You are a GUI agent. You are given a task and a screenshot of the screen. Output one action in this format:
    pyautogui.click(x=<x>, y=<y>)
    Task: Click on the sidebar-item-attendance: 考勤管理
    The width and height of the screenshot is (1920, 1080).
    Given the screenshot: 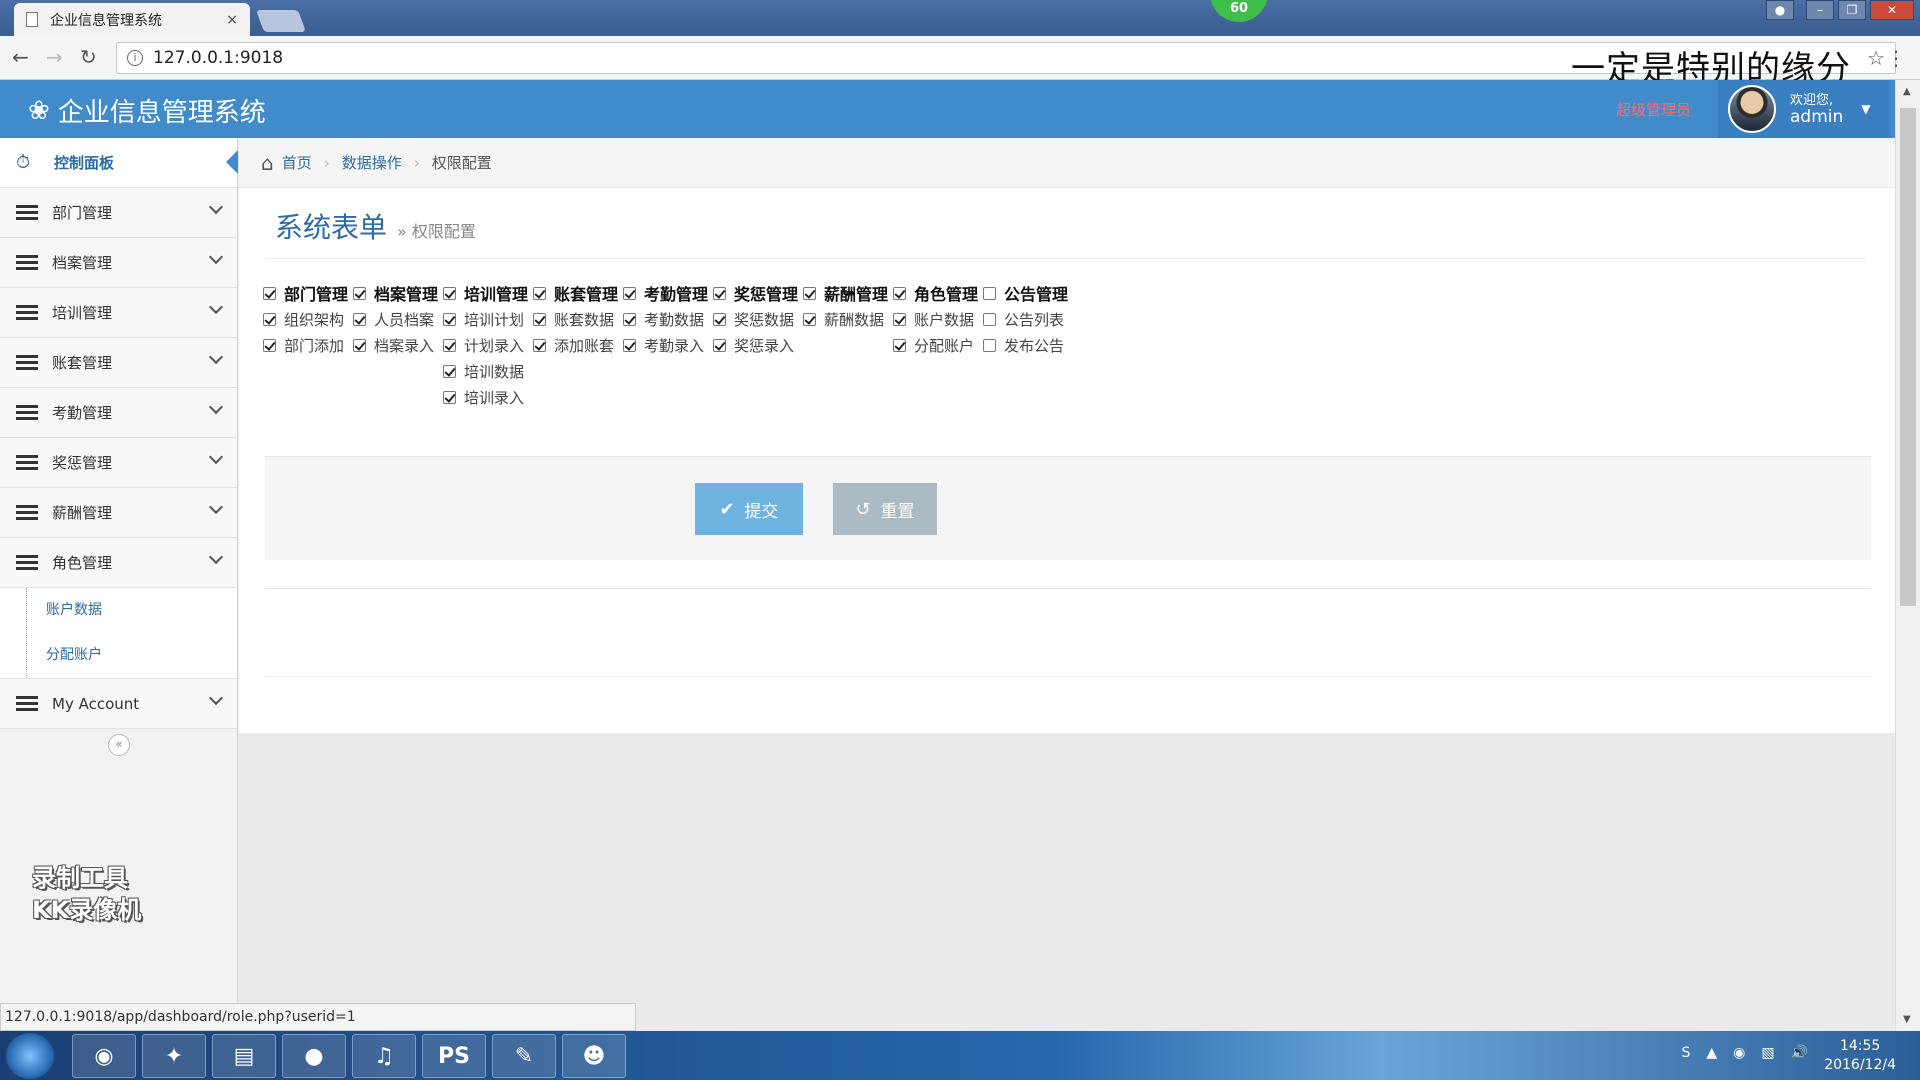 What is the action you would take?
    pyautogui.click(x=118, y=413)
    